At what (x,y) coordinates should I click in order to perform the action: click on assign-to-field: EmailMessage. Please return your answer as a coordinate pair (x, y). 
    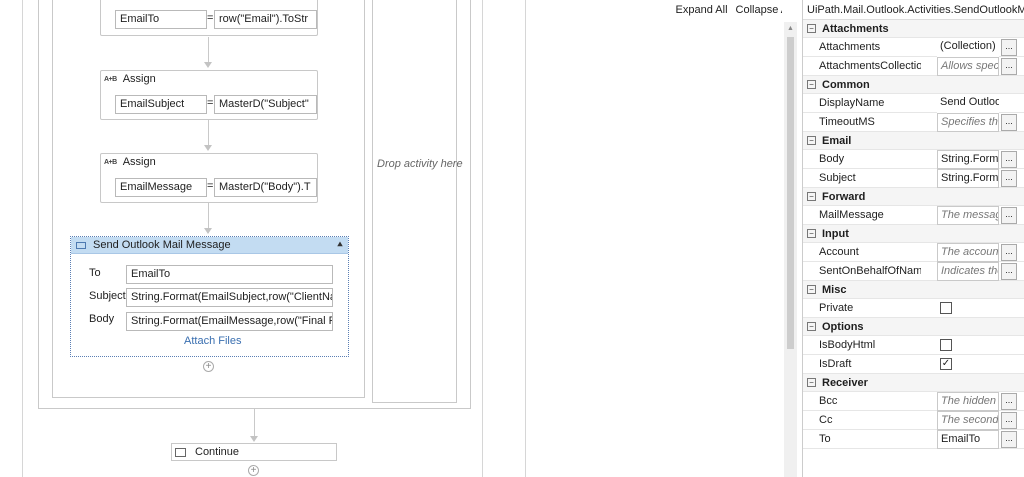
    Looking at the image, I should click on (161, 187).